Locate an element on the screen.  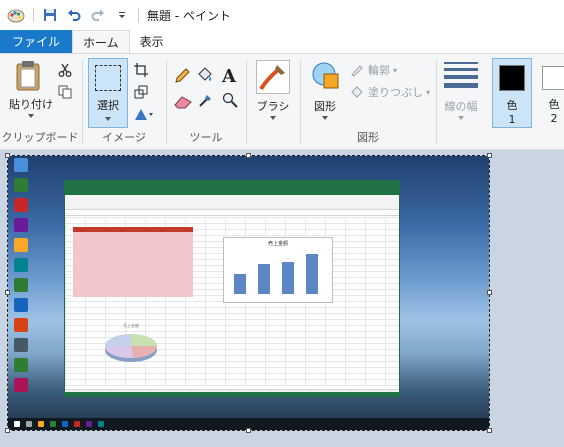
brushes-dropdown-icon is located at coordinates (273, 118).